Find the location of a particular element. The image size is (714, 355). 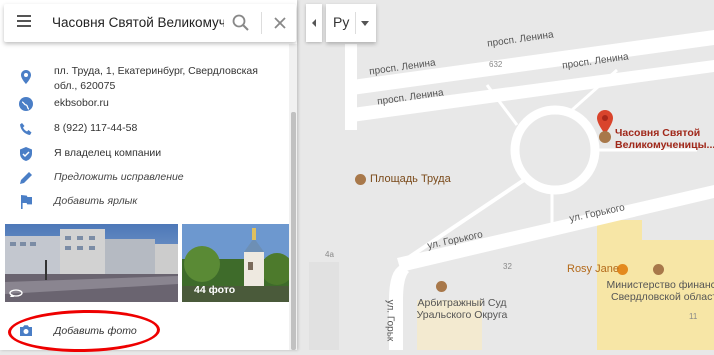

language-divider is located at coordinates (355, 23).